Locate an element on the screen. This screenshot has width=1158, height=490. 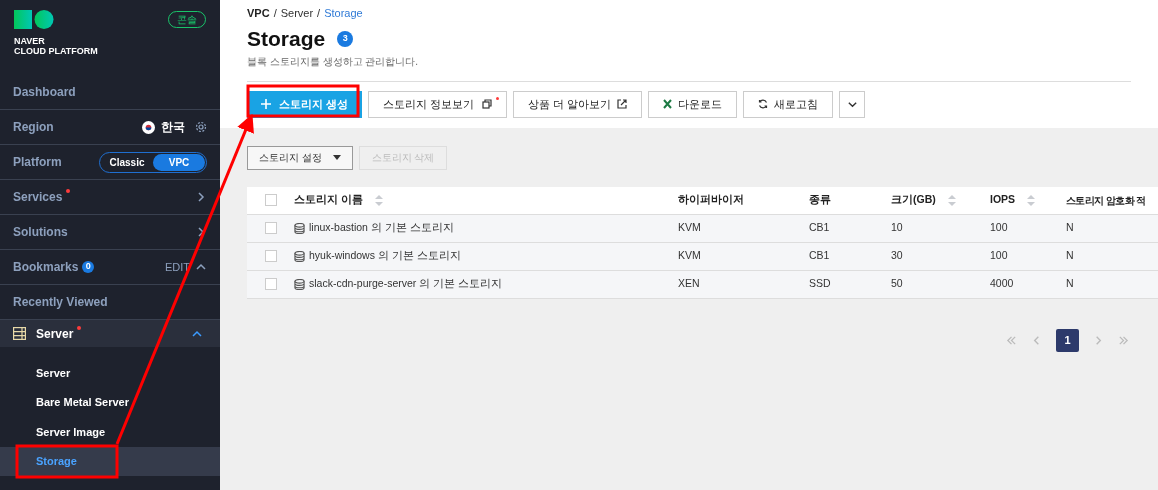
page-title: Storage is located at coordinates (286, 38).